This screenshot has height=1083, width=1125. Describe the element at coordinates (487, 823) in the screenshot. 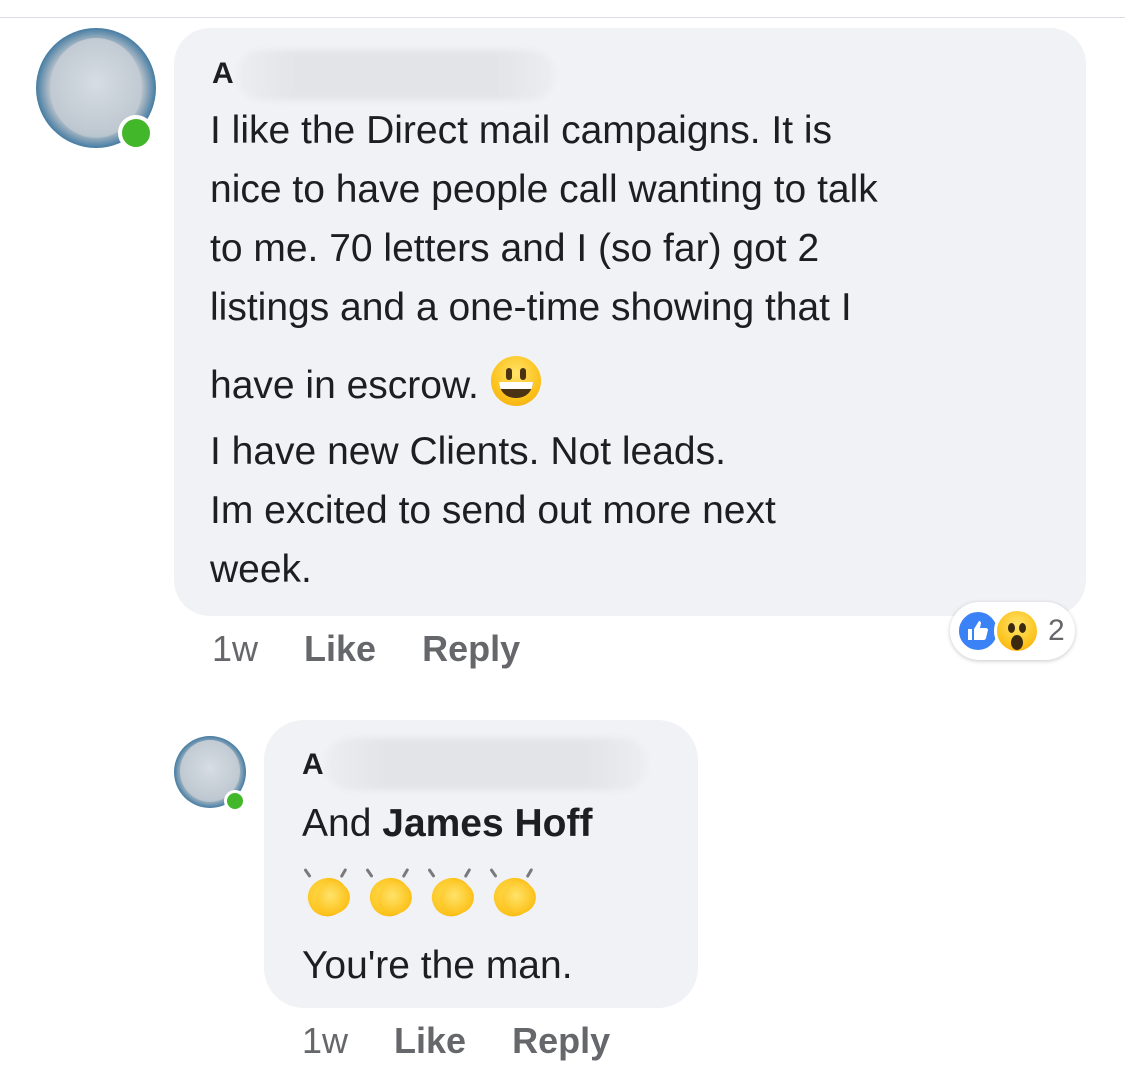

I see `mentioned-user-link: James Hoff` at that location.